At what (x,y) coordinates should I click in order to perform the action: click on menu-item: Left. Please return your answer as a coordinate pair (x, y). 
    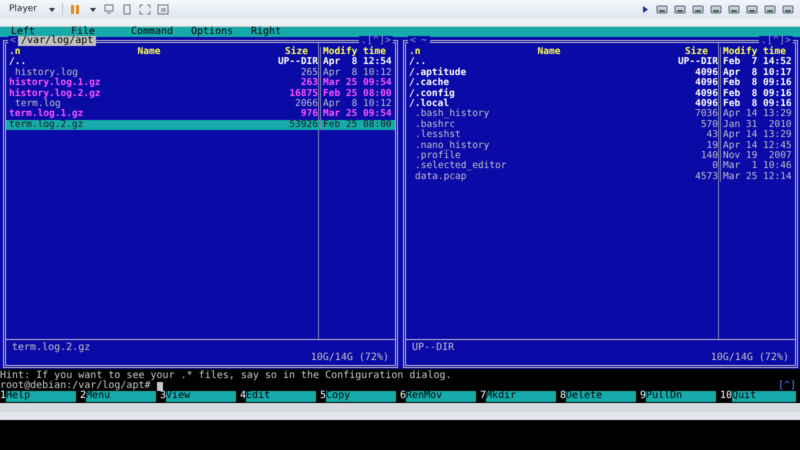
    Looking at the image, I should click on (41, 32).